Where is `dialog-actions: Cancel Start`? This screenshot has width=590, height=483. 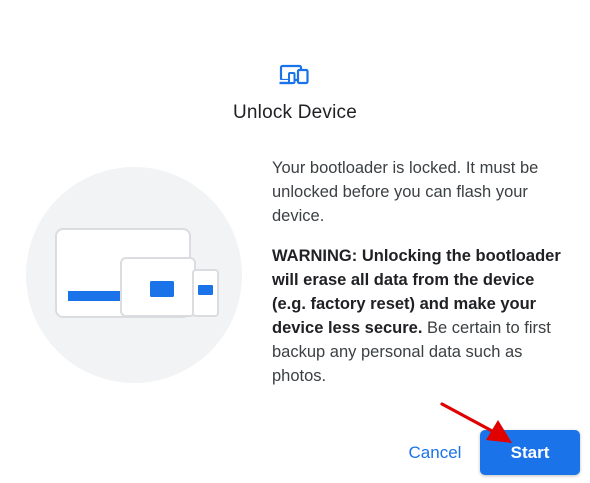 dialog-actions: Cancel Start is located at coordinates (480, 452).